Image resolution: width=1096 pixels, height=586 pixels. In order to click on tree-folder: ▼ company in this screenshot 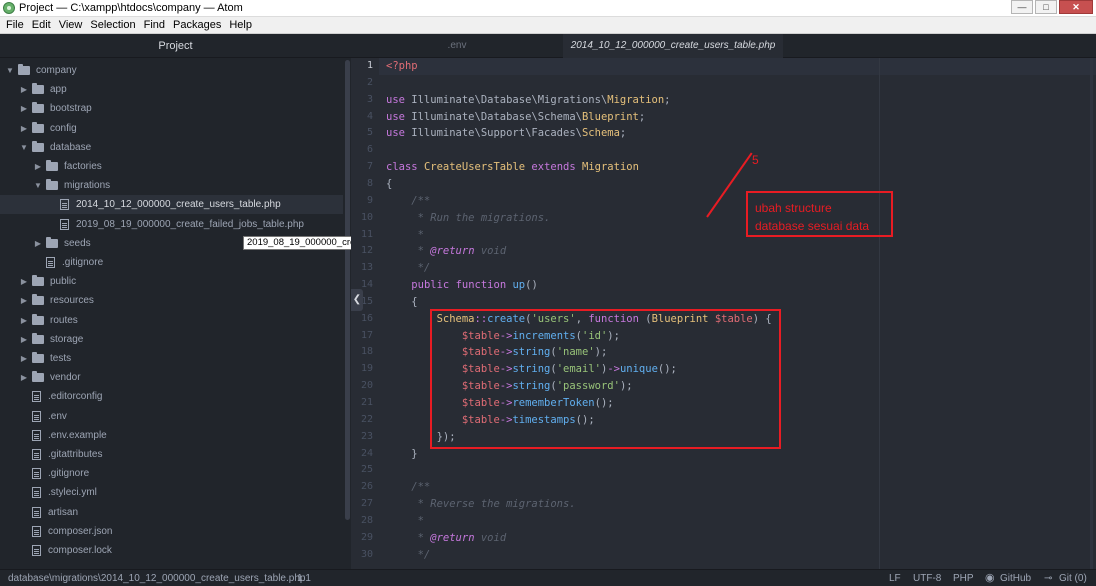, I will do `click(171, 70)`.